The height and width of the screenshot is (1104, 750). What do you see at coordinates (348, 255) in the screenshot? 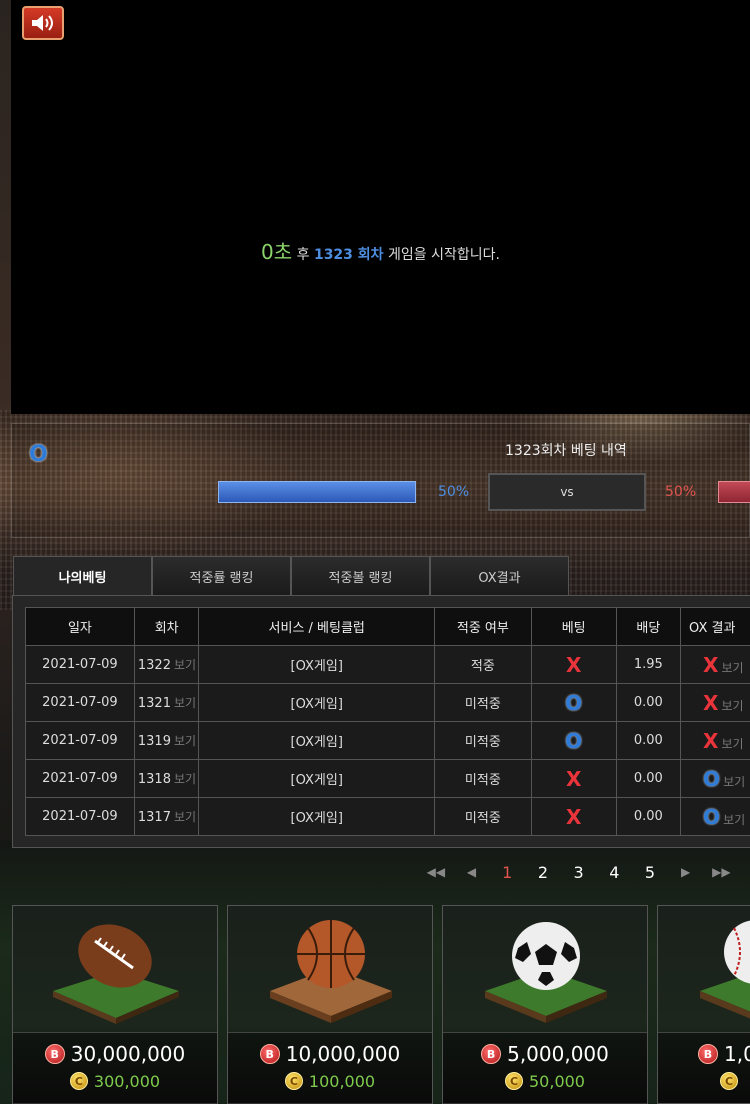
I see `countdown-round: 1323 회차` at bounding box center [348, 255].